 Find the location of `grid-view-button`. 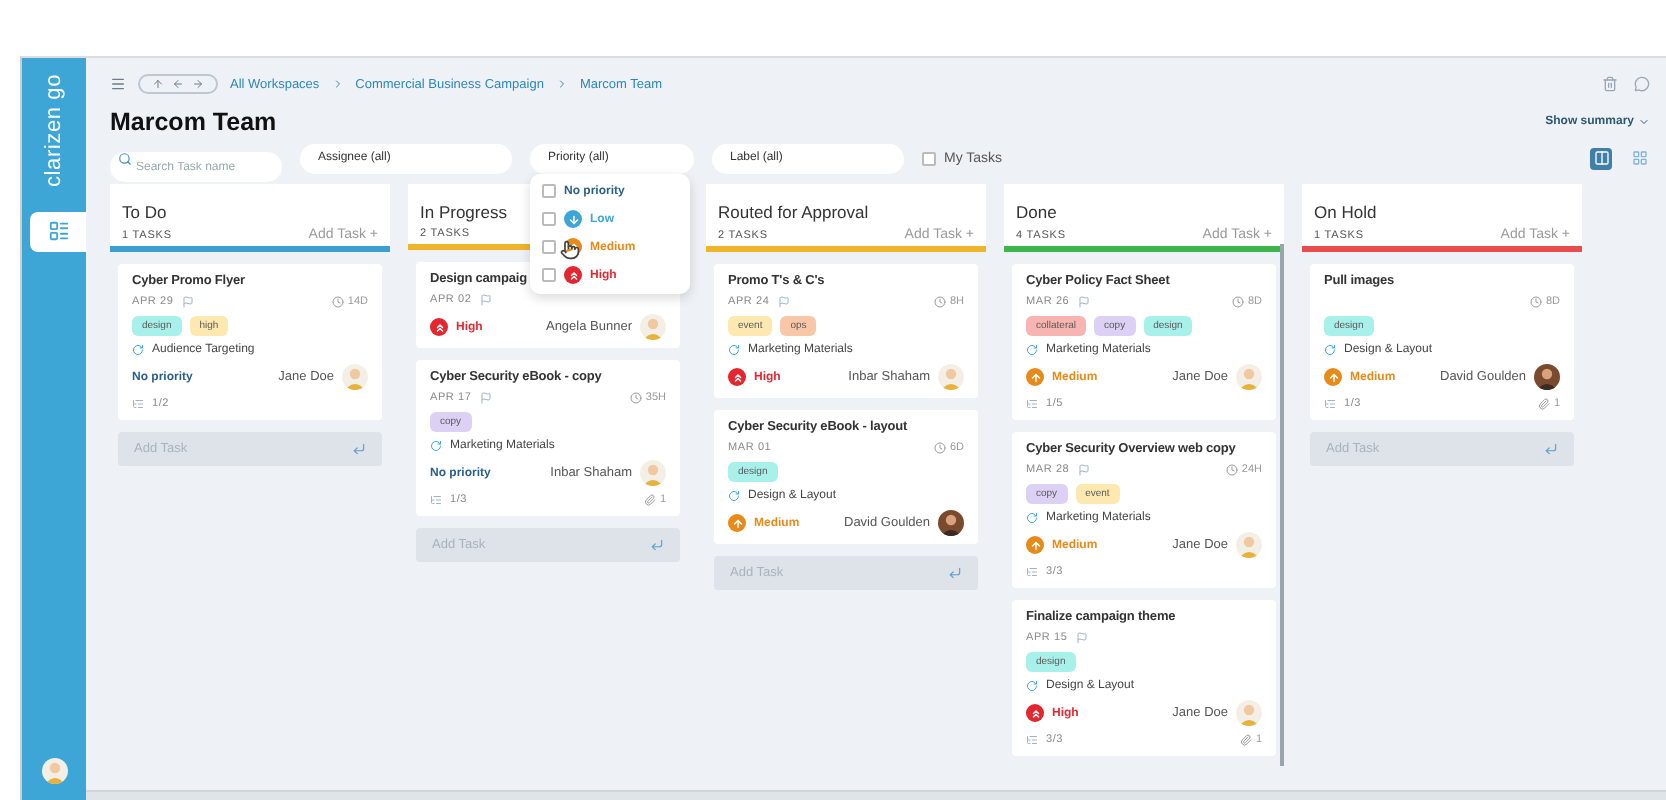

grid-view-button is located at coordinates (1639, 158).